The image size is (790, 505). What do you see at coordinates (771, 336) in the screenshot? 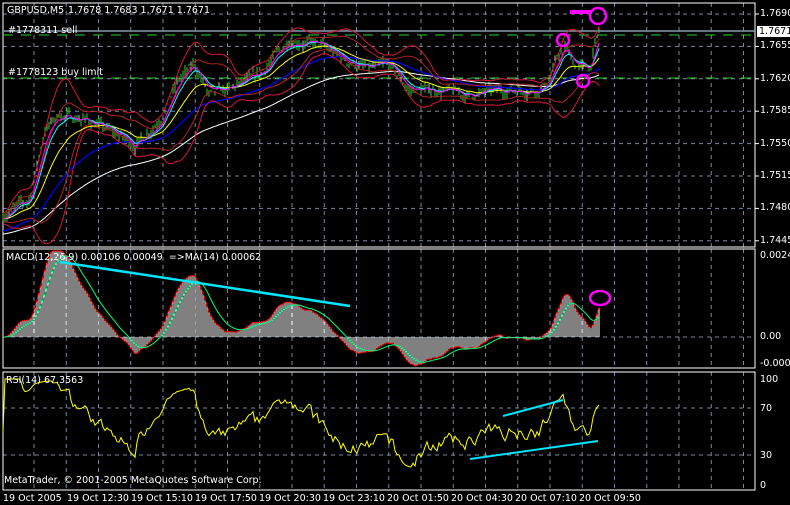
I see `macd-axis-label: 0.00` at bounding box center [771, 336].